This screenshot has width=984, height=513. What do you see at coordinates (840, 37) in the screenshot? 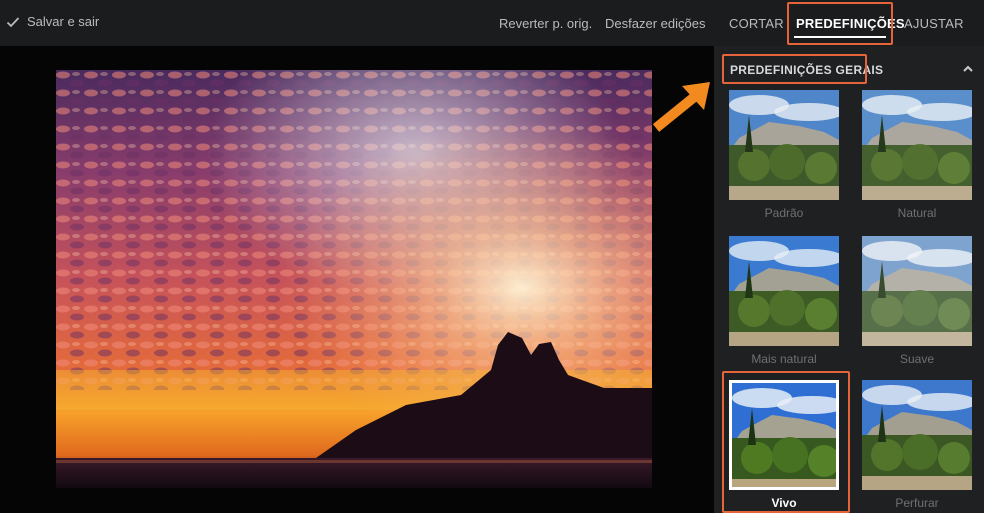
I see `active-tab-indicator` at bounding box center [840, 37].